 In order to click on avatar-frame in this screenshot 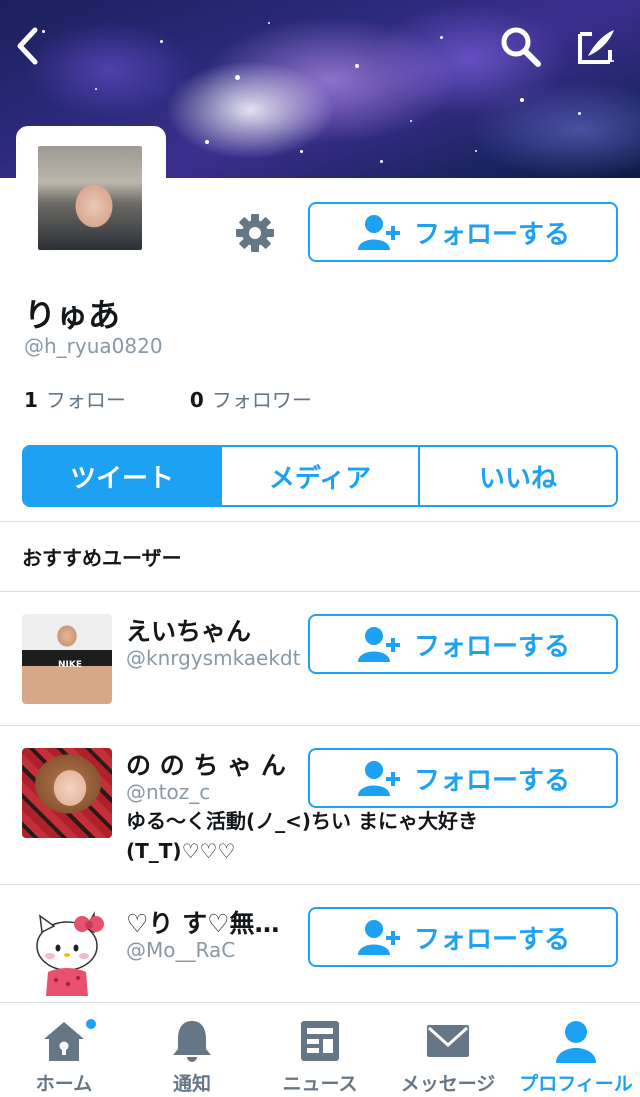, I will do `click(91, 198)`.